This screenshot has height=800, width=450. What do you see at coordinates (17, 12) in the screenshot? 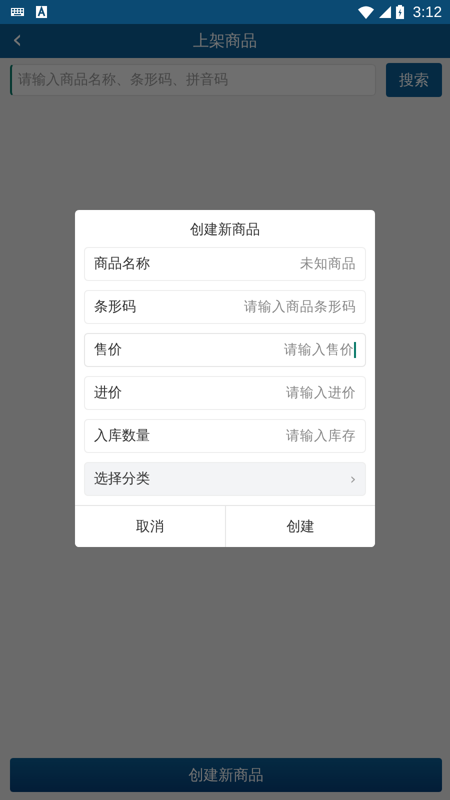
I see `keyboard-icon` at bounding box center [17, 12].